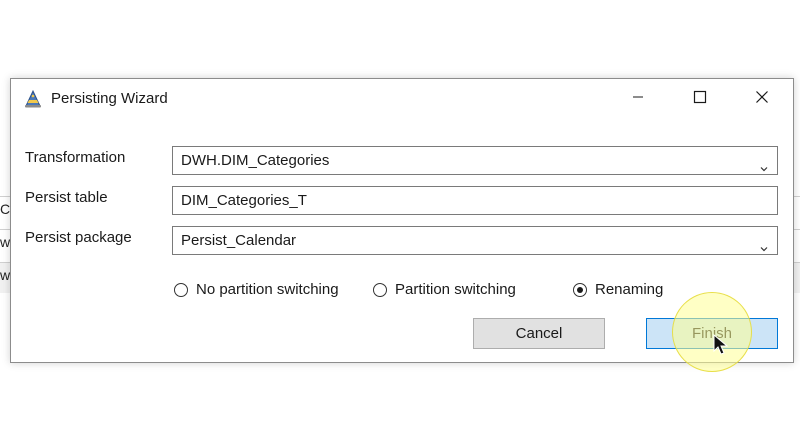 This screenshot has width=800, height=446. What do you see at coordinates (75, 157) in the screenshot?
I see `transformation-label: Transformation` at bounding box center [75, 157].